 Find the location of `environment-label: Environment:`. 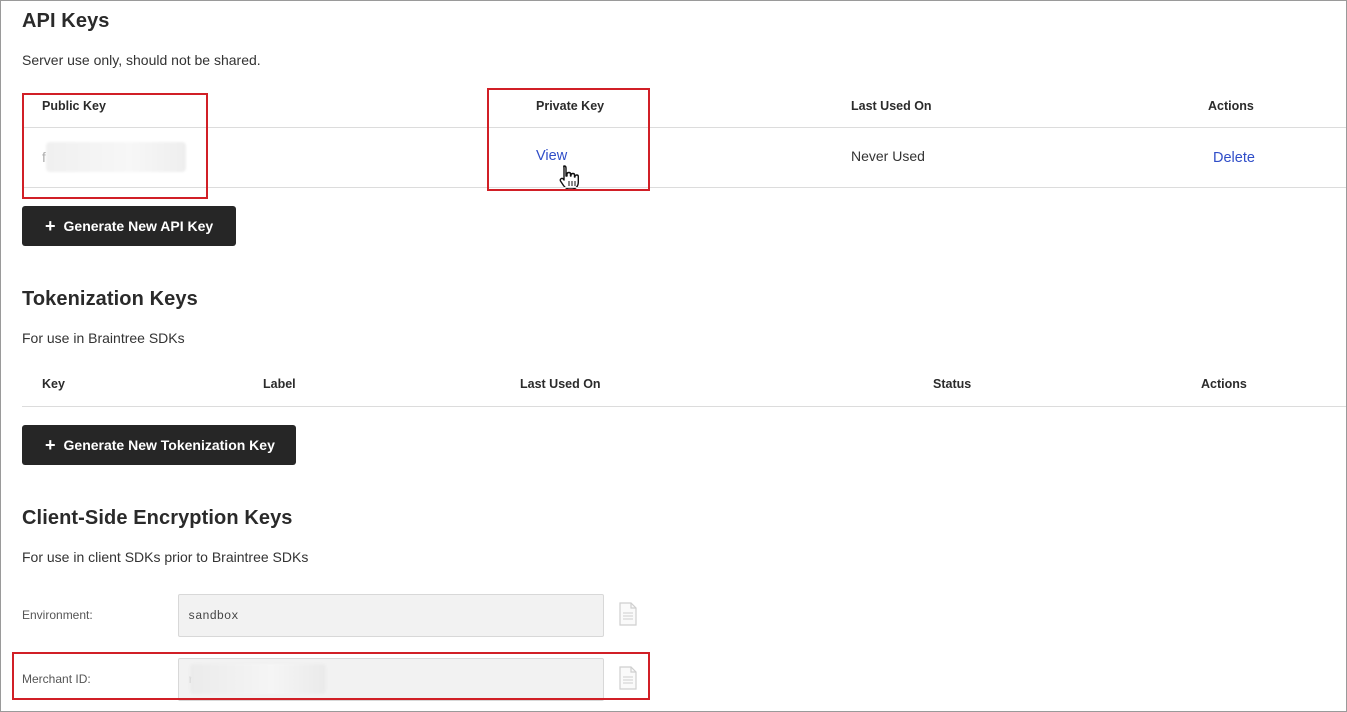

environment-label: Environment: is located at coordinates (57, 615).